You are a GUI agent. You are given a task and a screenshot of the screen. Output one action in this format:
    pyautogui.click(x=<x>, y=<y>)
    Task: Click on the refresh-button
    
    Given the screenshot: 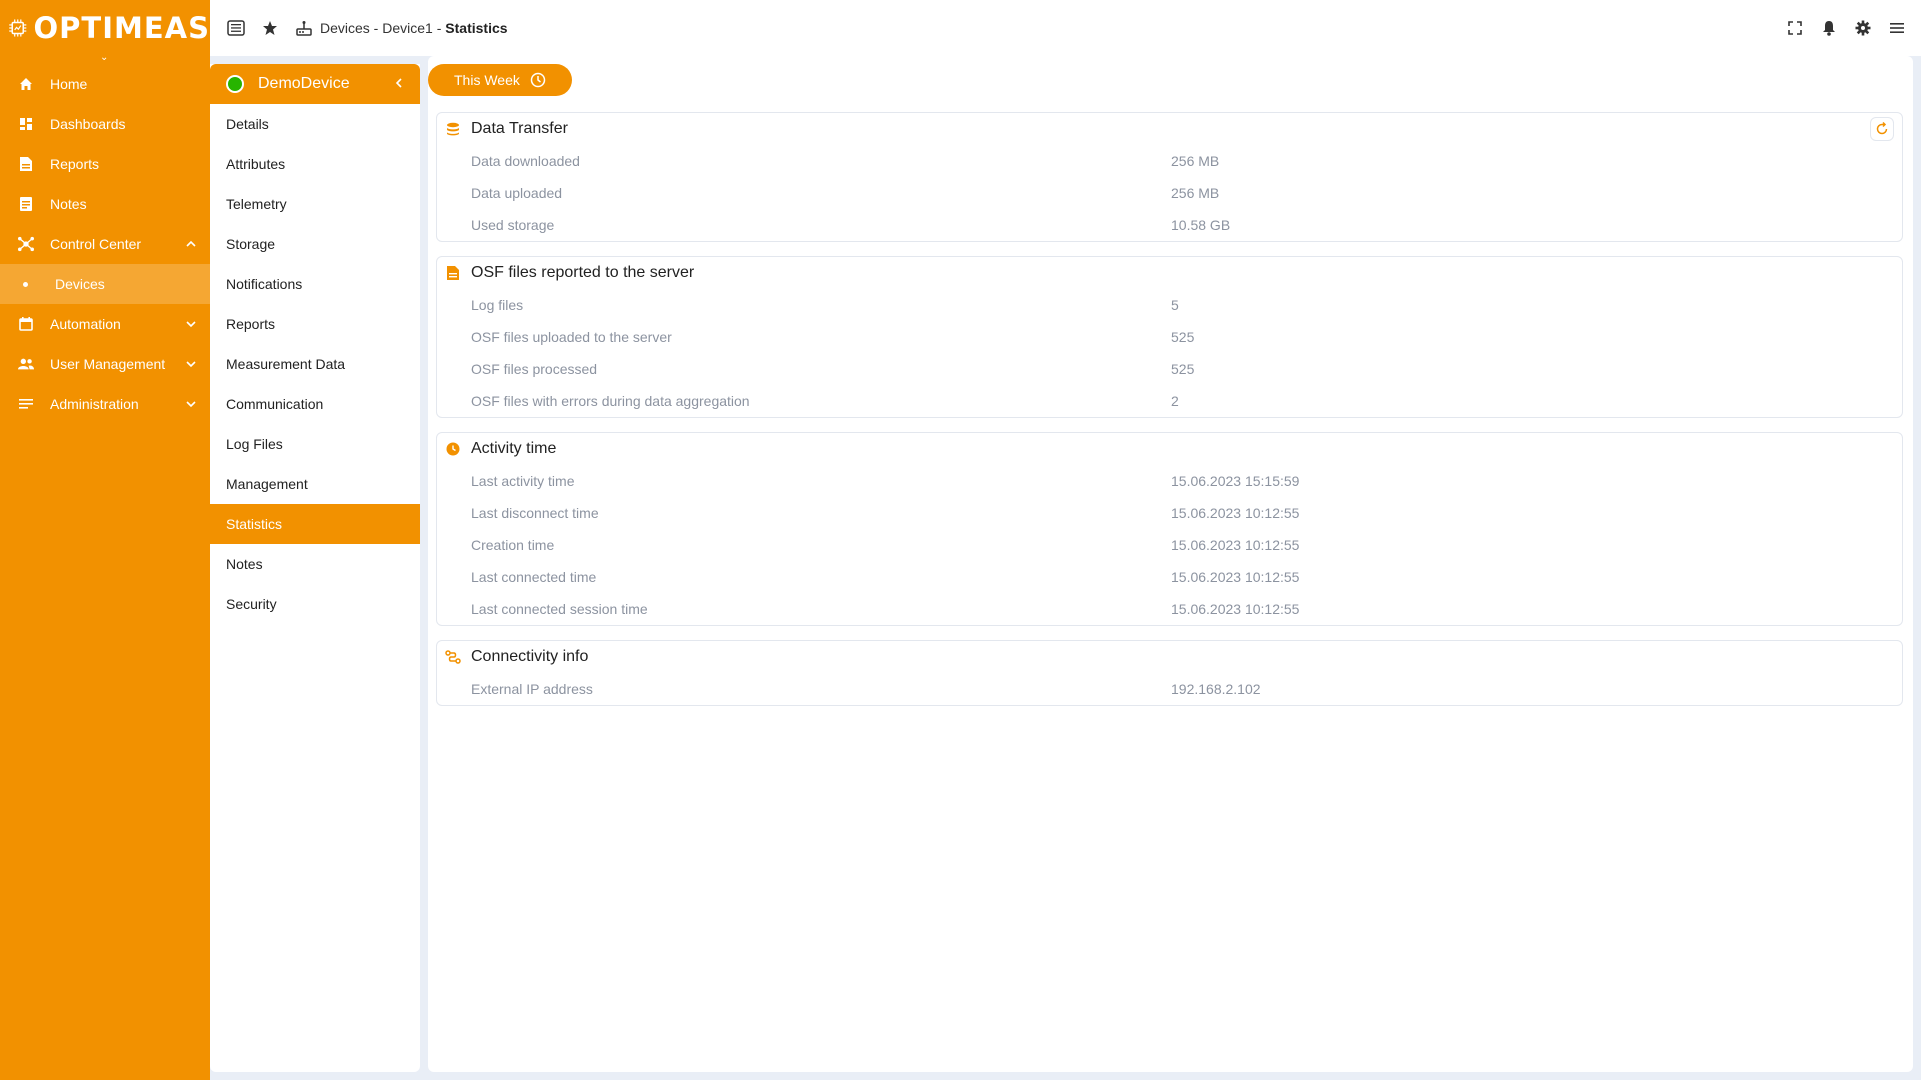 What is the action you would take?
    pyautogui.click(x=1882, y=129)
    